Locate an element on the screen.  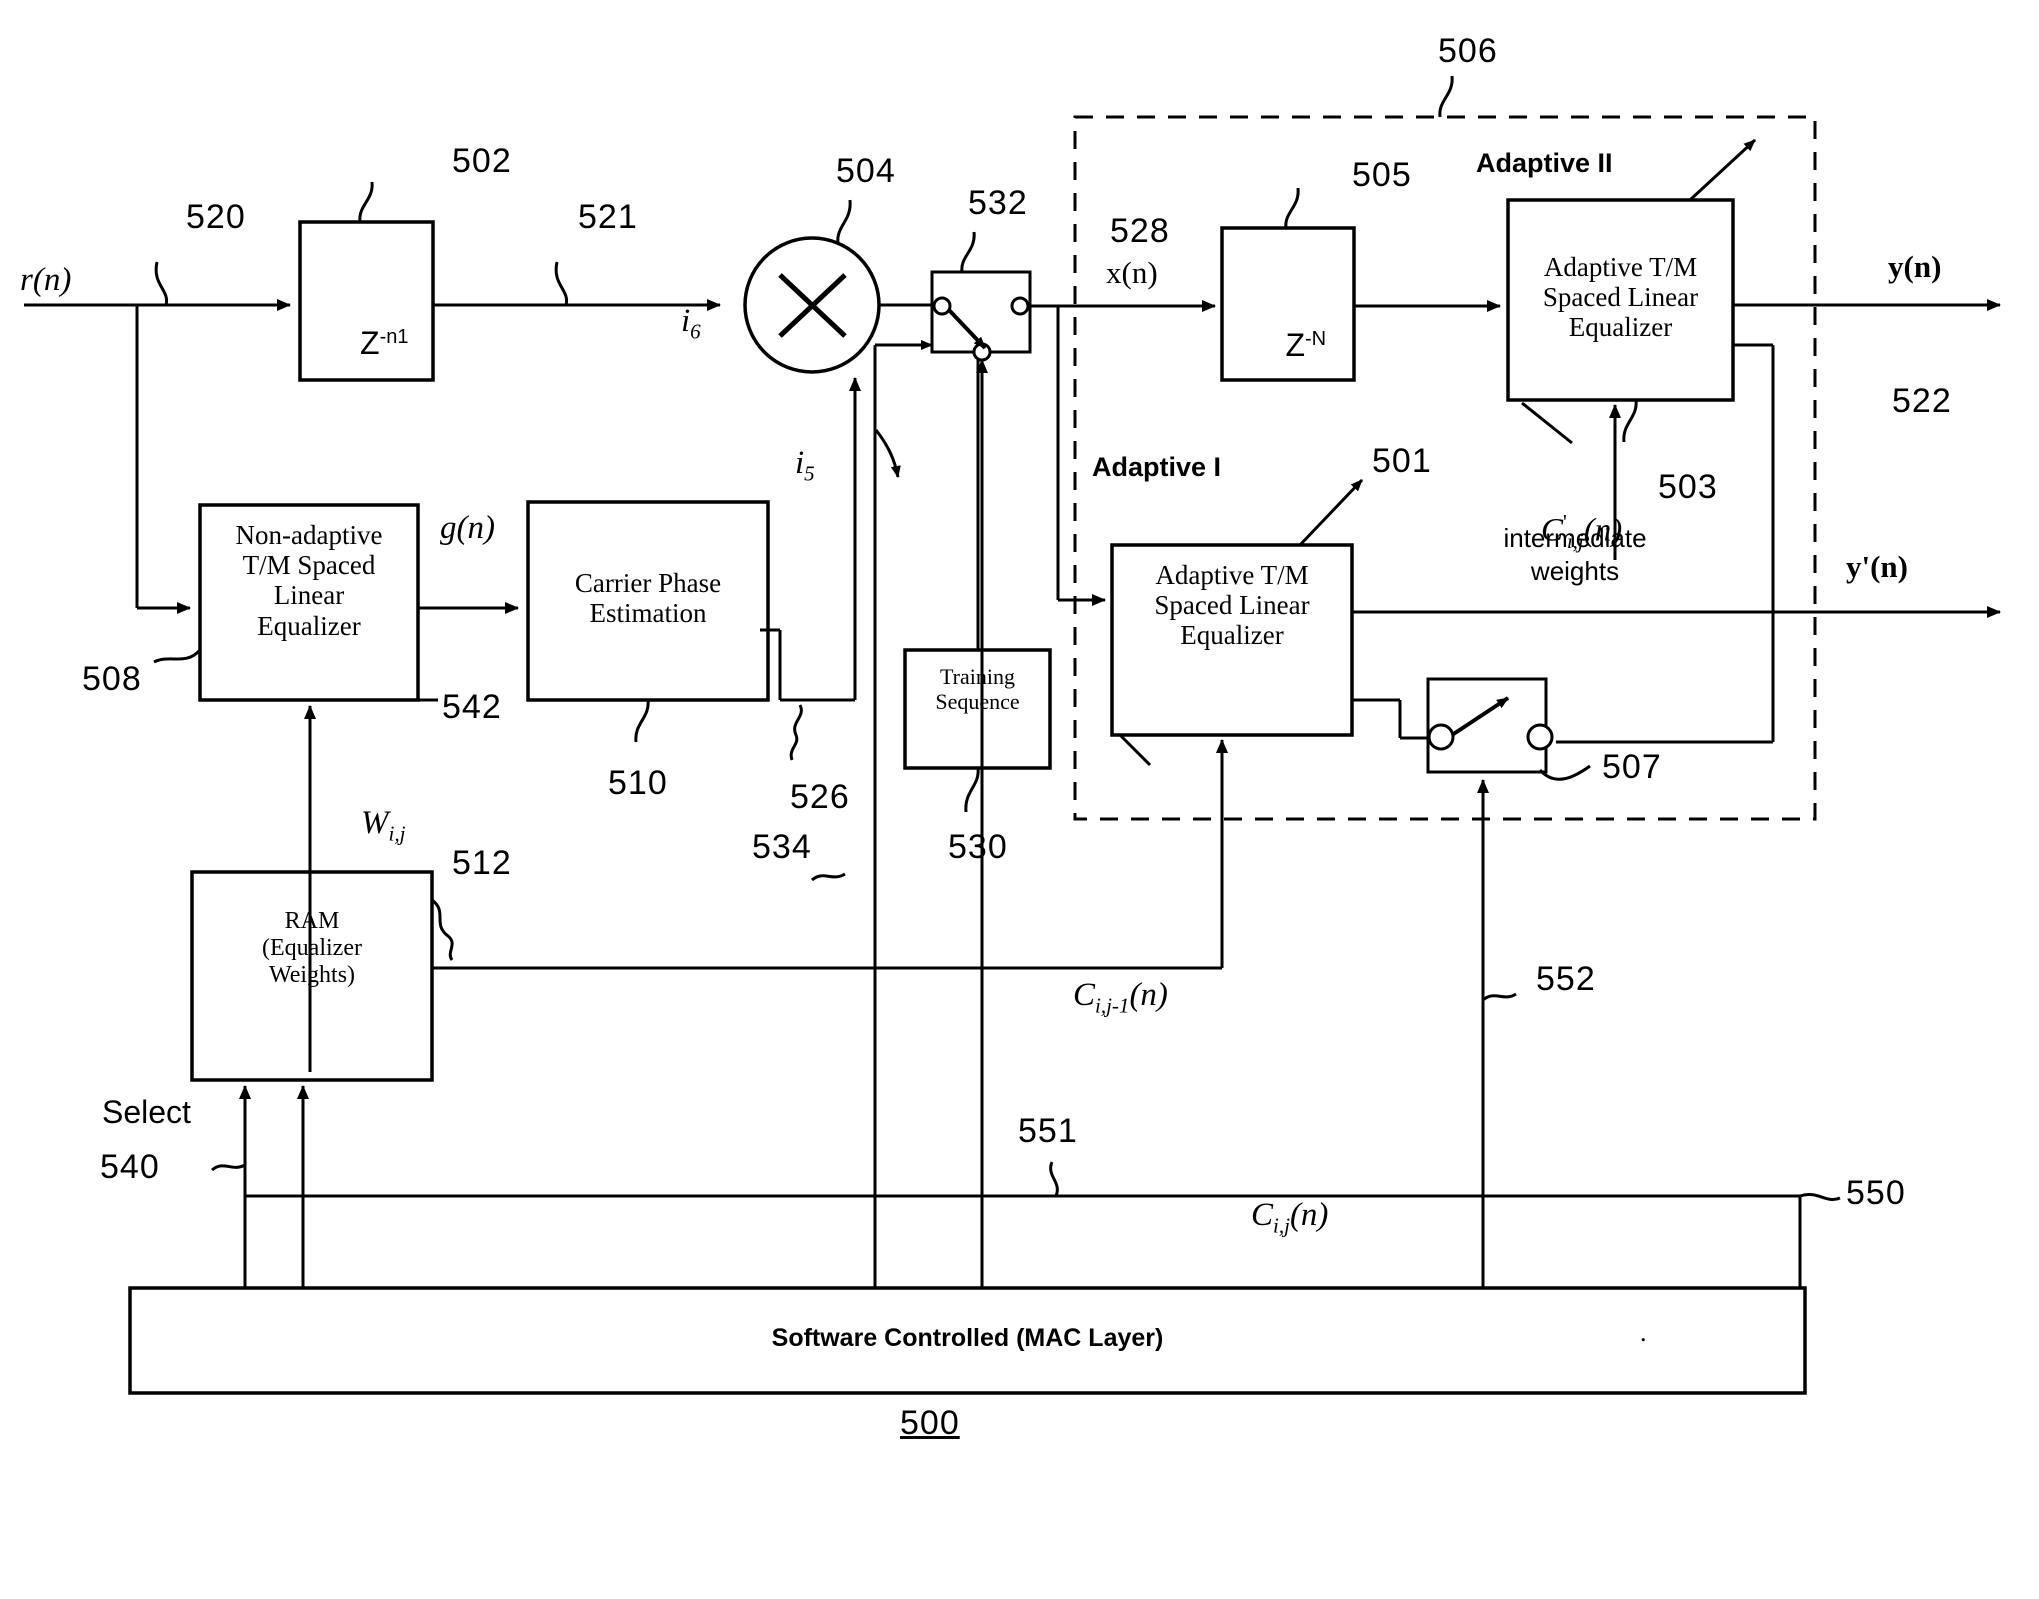
ref-505: 505 is located at coordinates (1382, 175).